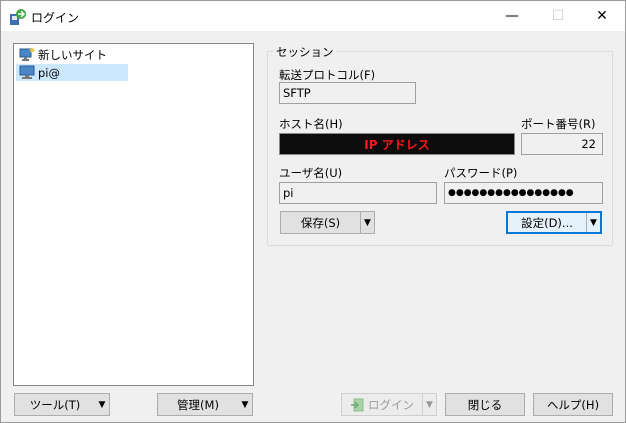 This screenshot has height=423, width=626. I want to click on login-icon, so click(357, 404).